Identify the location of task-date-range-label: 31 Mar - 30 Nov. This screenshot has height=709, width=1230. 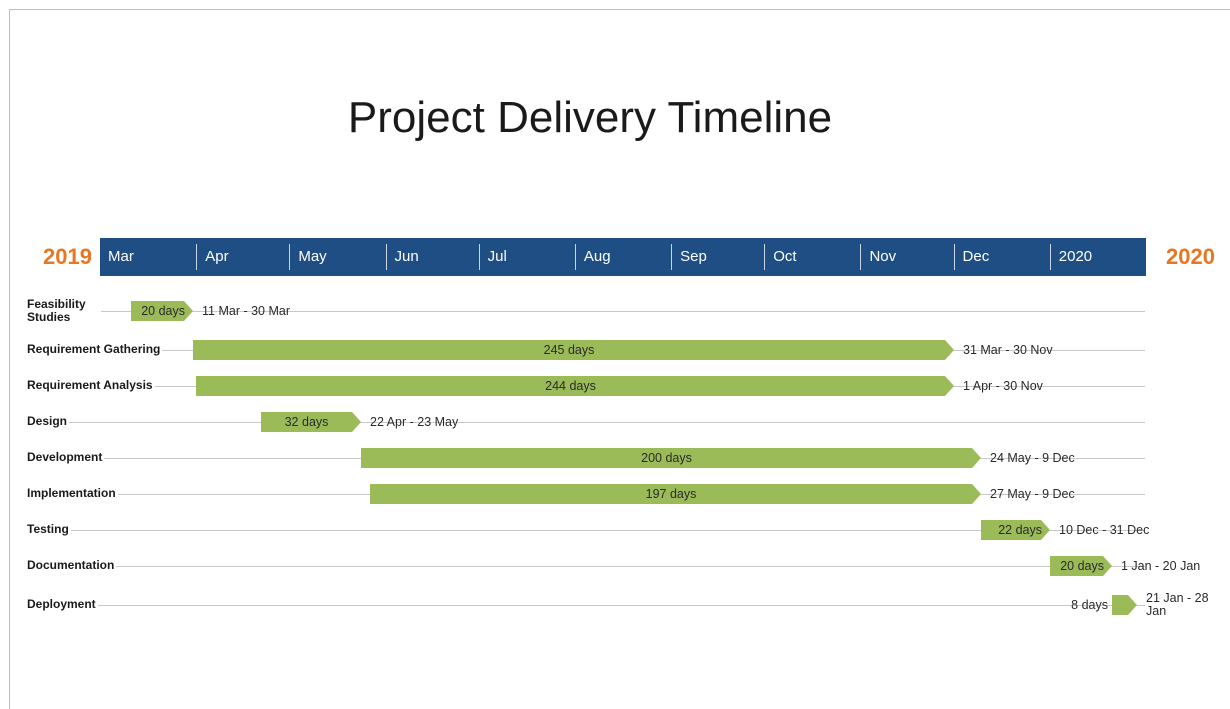
(1008, 350).